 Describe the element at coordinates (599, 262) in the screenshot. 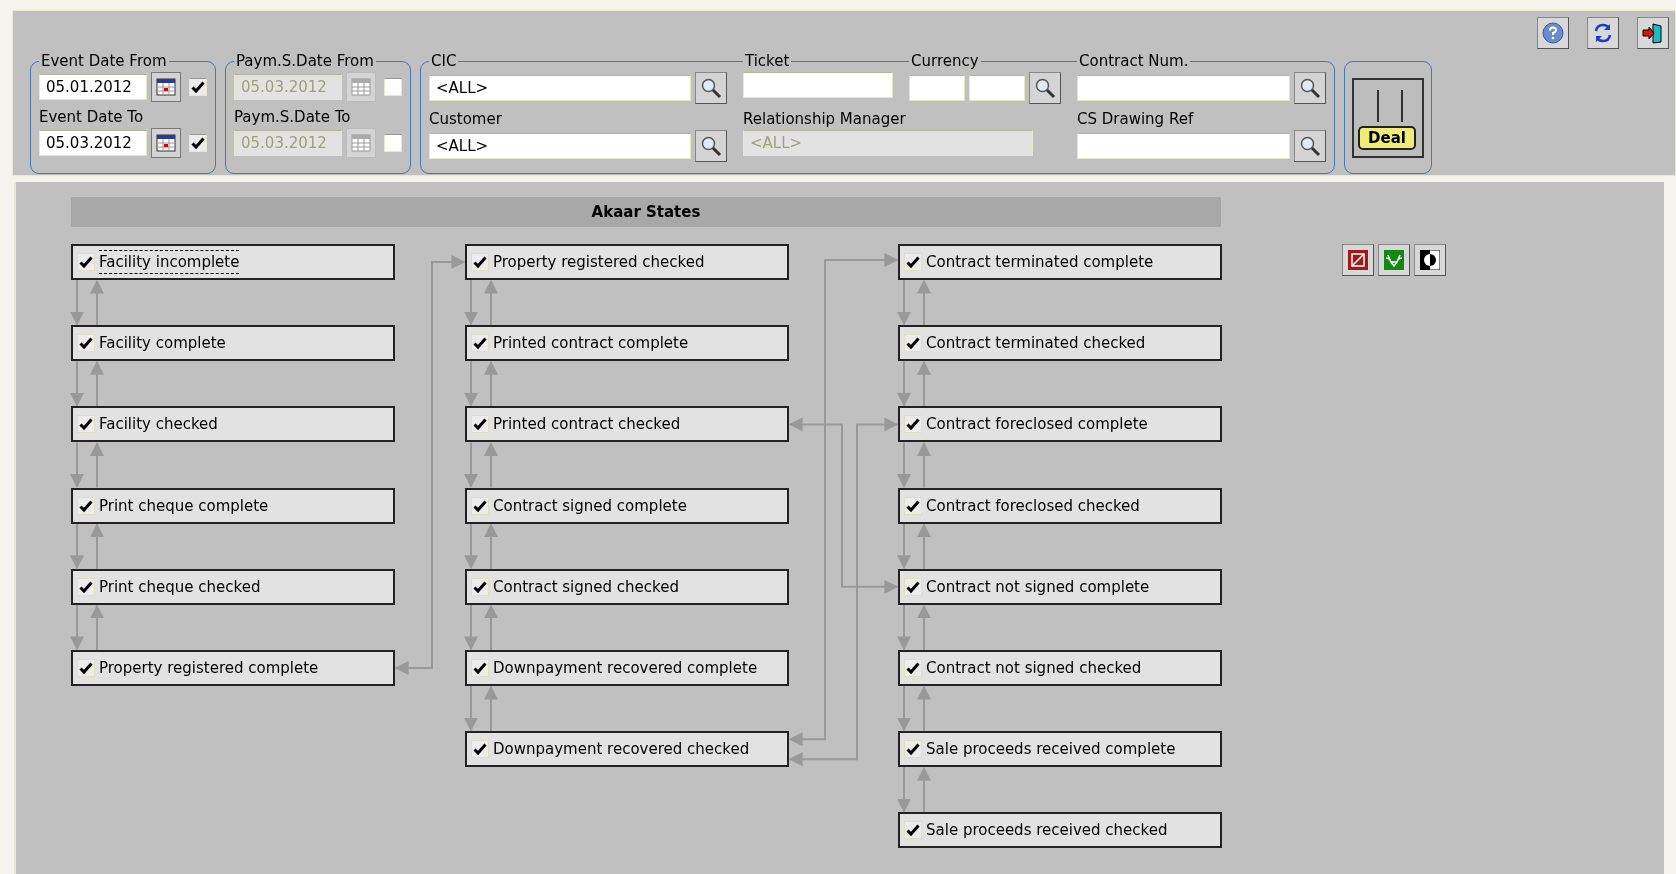

I see `state-label: Property registered checked` at that location.